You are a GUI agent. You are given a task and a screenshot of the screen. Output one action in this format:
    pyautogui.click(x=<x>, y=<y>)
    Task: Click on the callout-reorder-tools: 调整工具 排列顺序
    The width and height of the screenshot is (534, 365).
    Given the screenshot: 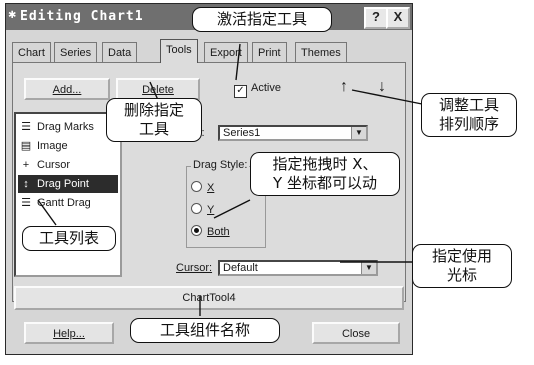 What is the action you would take?
    pyautogui.click(x=469, y=115)
    